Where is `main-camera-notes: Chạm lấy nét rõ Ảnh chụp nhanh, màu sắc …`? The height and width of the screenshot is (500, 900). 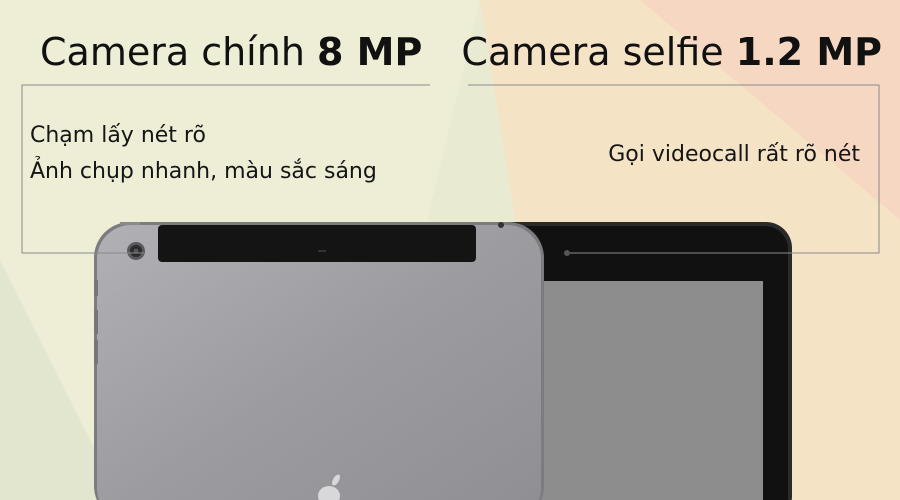 main-camera-notes: Chạm lấy nét rõ Ảnh chụp nhanh, màu sắc … is located at coordinates (203, 154).